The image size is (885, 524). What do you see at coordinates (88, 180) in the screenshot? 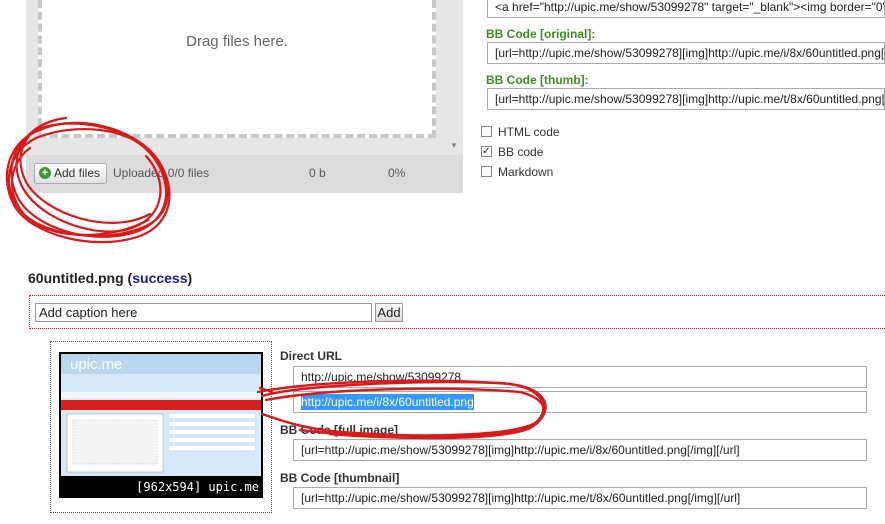
I see `circle-annotation` at bounding box center [88, 180].